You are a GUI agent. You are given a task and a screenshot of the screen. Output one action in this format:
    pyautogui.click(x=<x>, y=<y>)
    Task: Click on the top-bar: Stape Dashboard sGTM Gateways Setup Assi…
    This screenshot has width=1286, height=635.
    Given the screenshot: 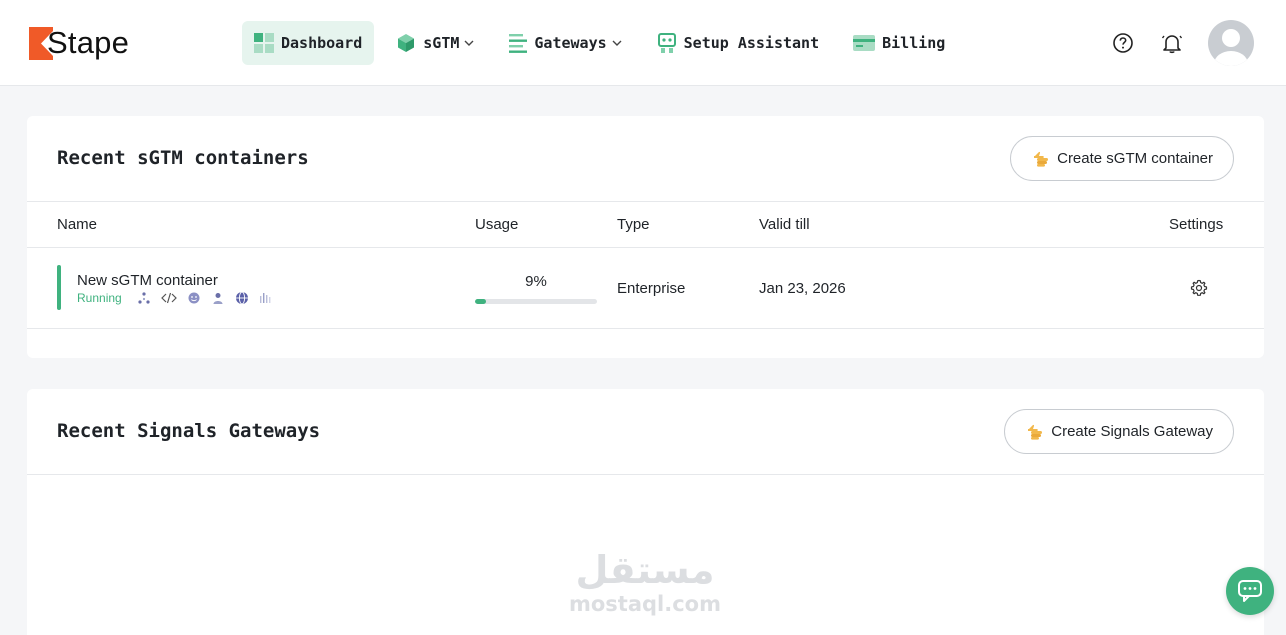 What is the action you would take?
    pyautogui.click(x=643, y=43)
    